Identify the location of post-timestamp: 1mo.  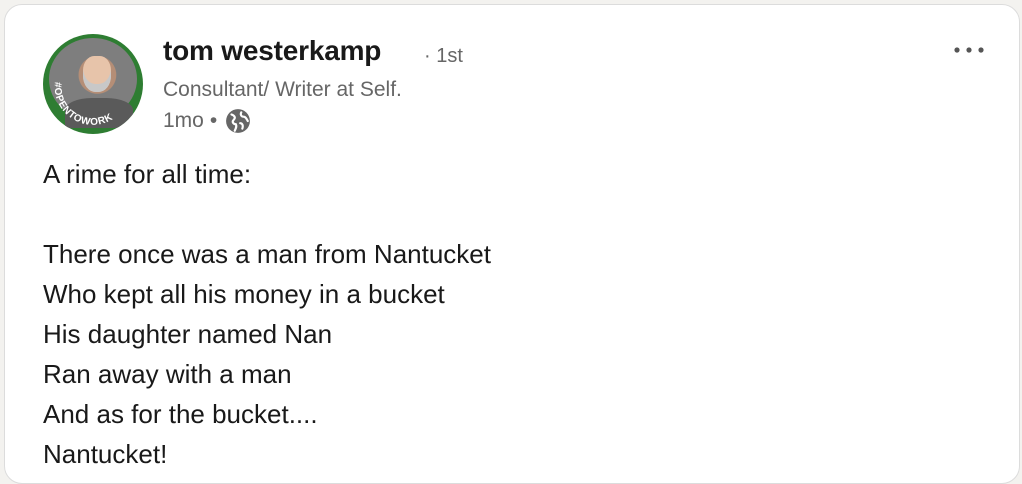
(183, 121).